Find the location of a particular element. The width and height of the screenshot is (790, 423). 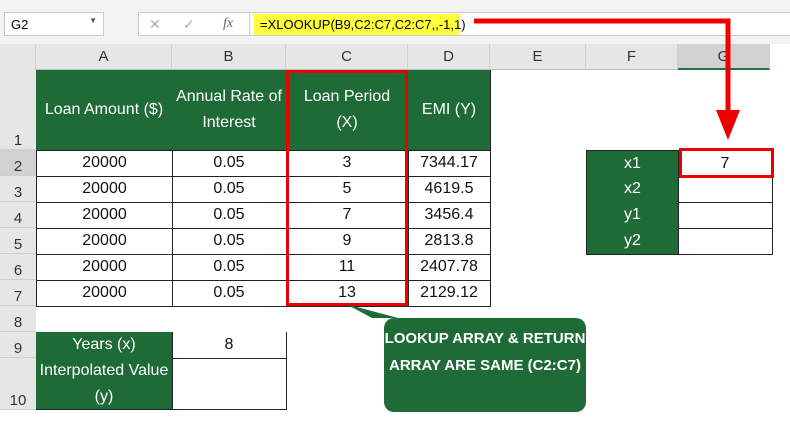

callout-pointer is located at coordinates (372, 311).